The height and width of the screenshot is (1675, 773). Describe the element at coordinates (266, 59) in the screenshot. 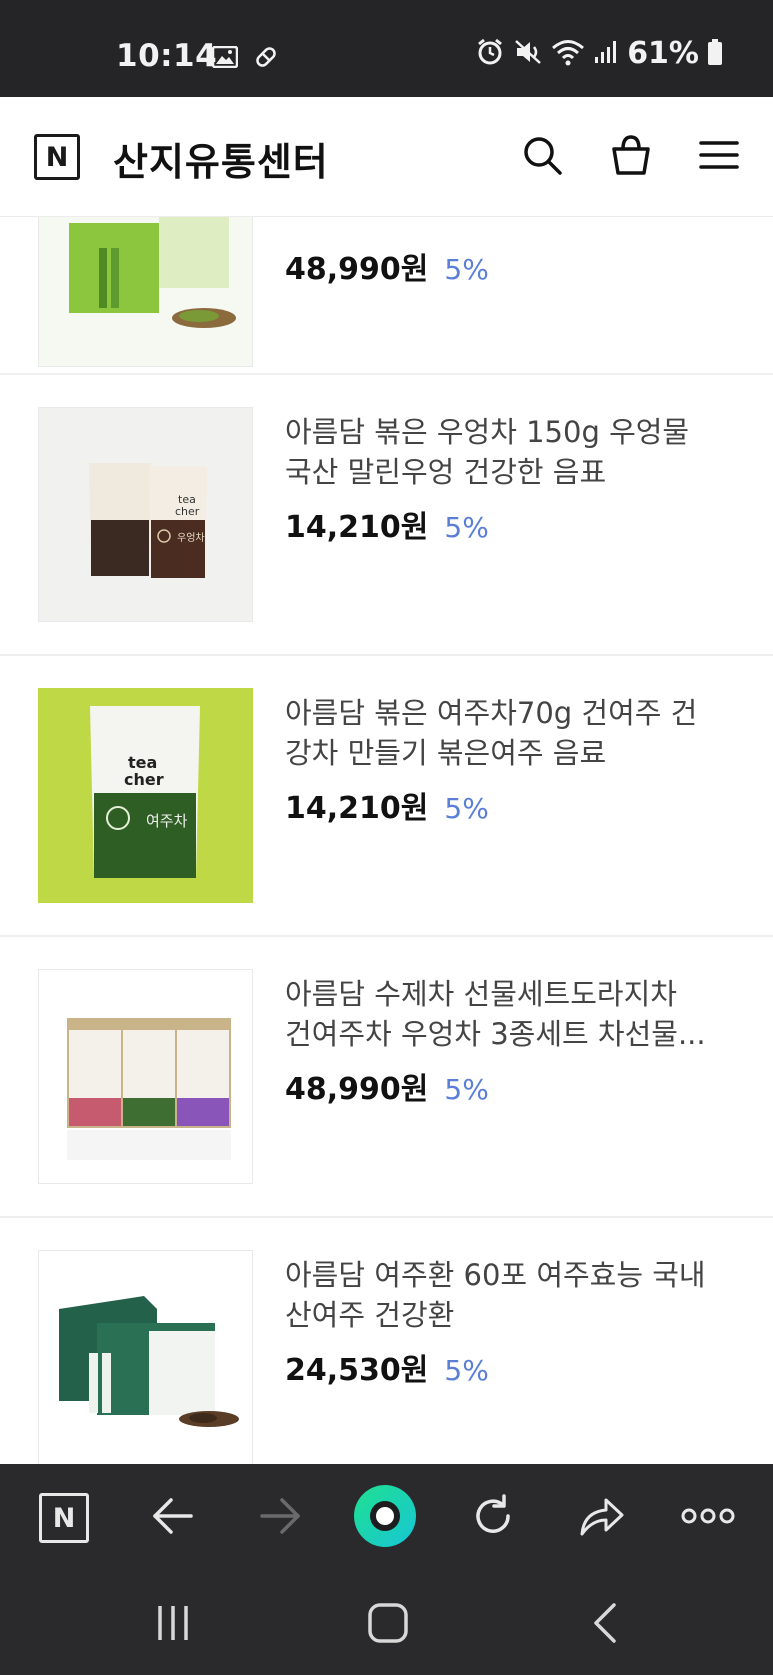

I see `paperclip-icon` at that location.